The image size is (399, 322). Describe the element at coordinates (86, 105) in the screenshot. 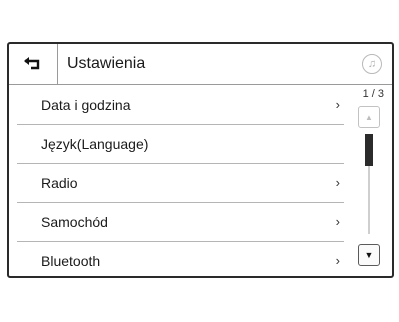

I see `list-item-label: Data i godzina` at that location.